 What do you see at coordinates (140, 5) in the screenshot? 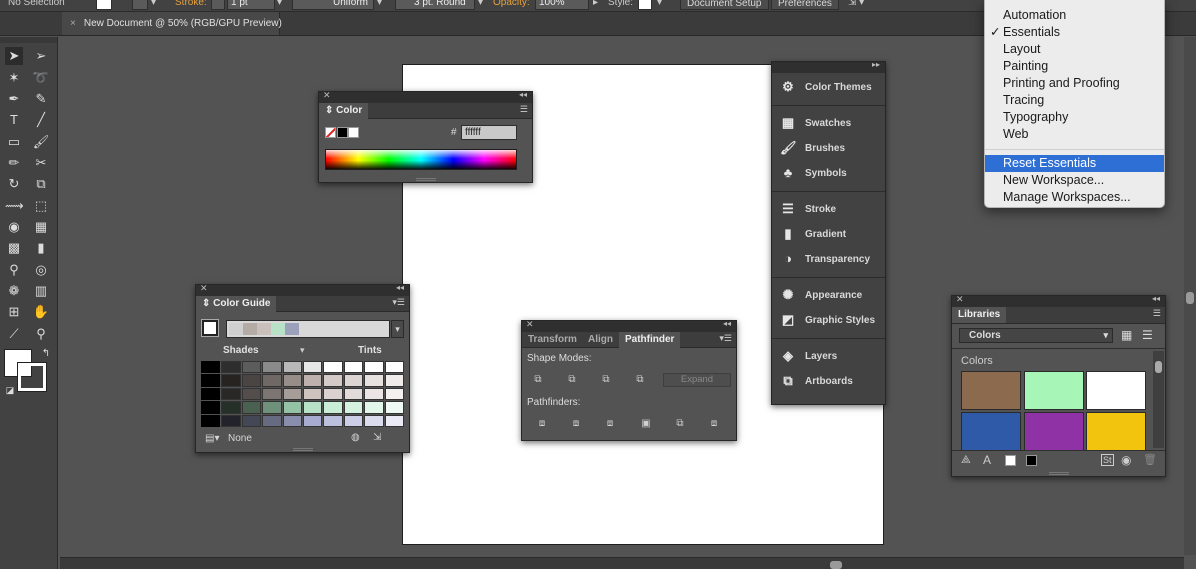
I see `stroke-swatch` at bounding box center [140, 5].